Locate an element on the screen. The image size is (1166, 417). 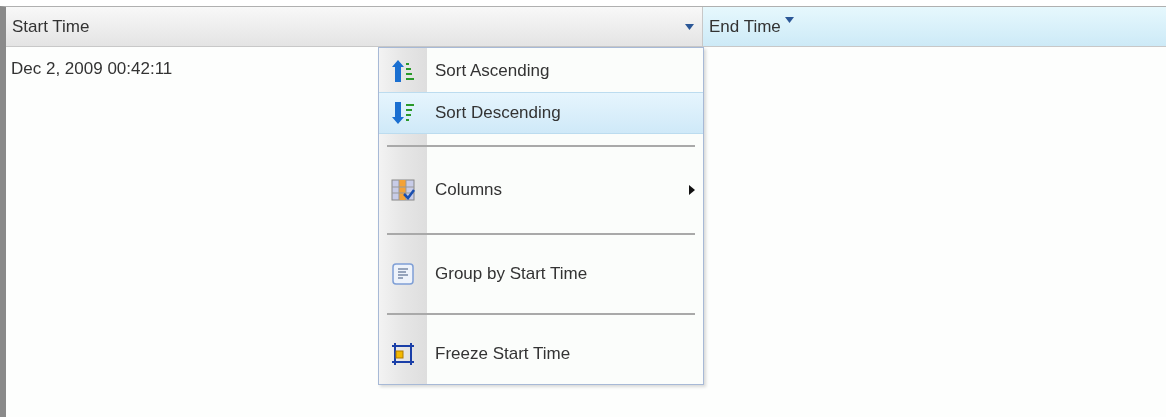
document-lines-icon is located at coordinates (403, 274).